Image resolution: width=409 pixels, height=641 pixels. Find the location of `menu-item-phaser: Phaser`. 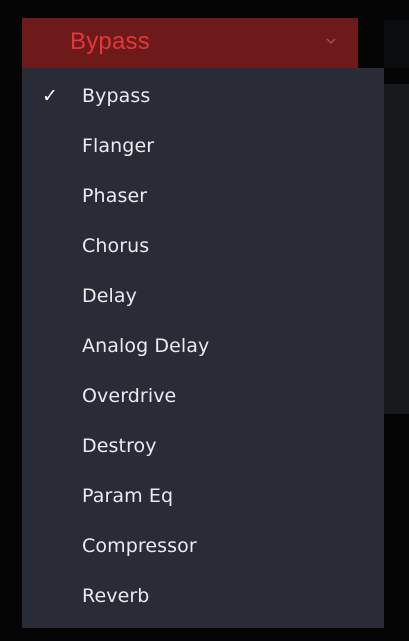

menu-item-phaser: Phaser is located at coordinates (203, 197).